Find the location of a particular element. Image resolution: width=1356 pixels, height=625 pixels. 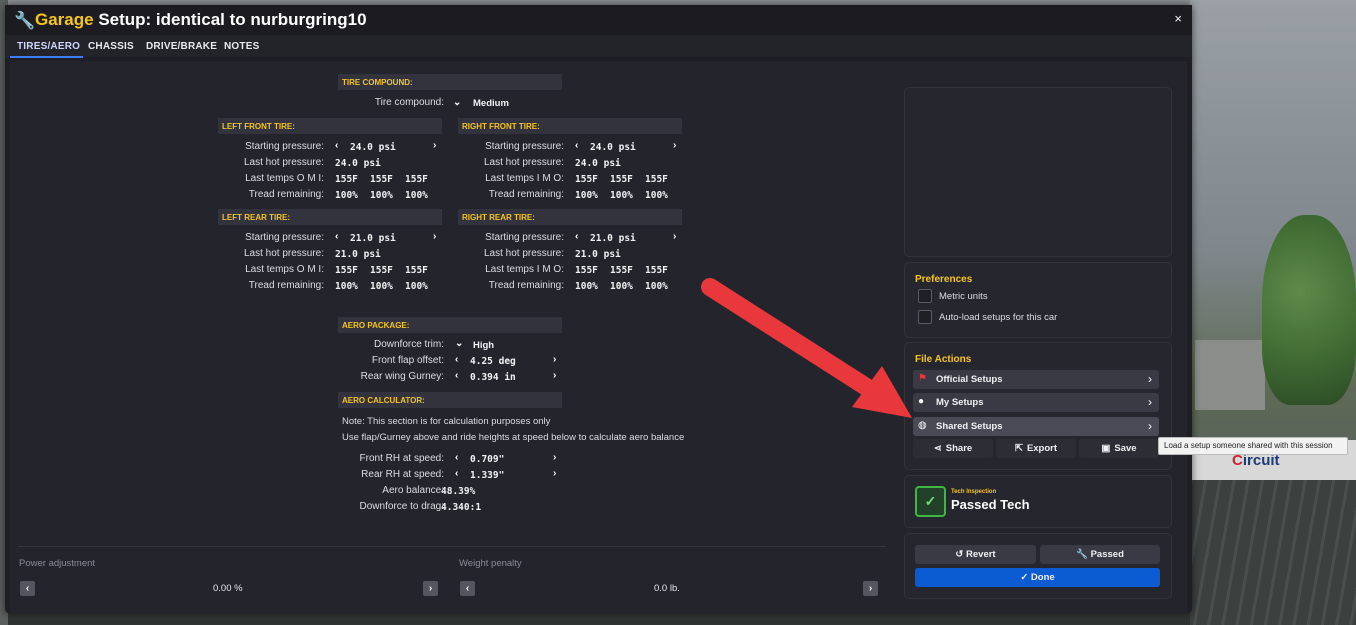

red-arrow-annotation is located at coordinates (806, 348).